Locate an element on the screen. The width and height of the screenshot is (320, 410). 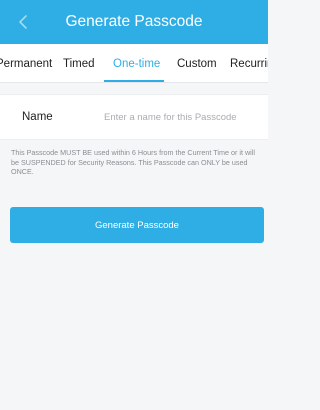
name-field-row: Name is located at coordinates (134, 117).